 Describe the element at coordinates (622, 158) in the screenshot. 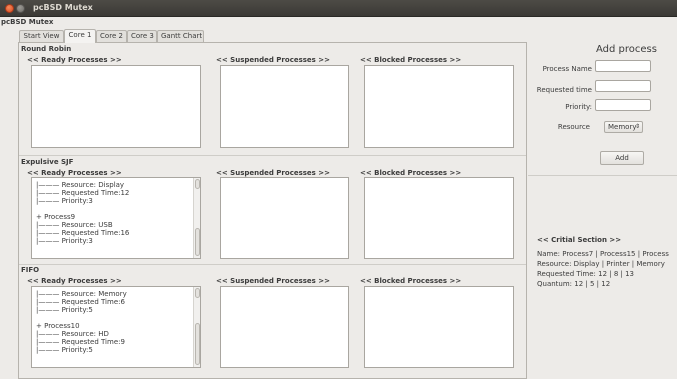

I see `add-button: Add` at that location.